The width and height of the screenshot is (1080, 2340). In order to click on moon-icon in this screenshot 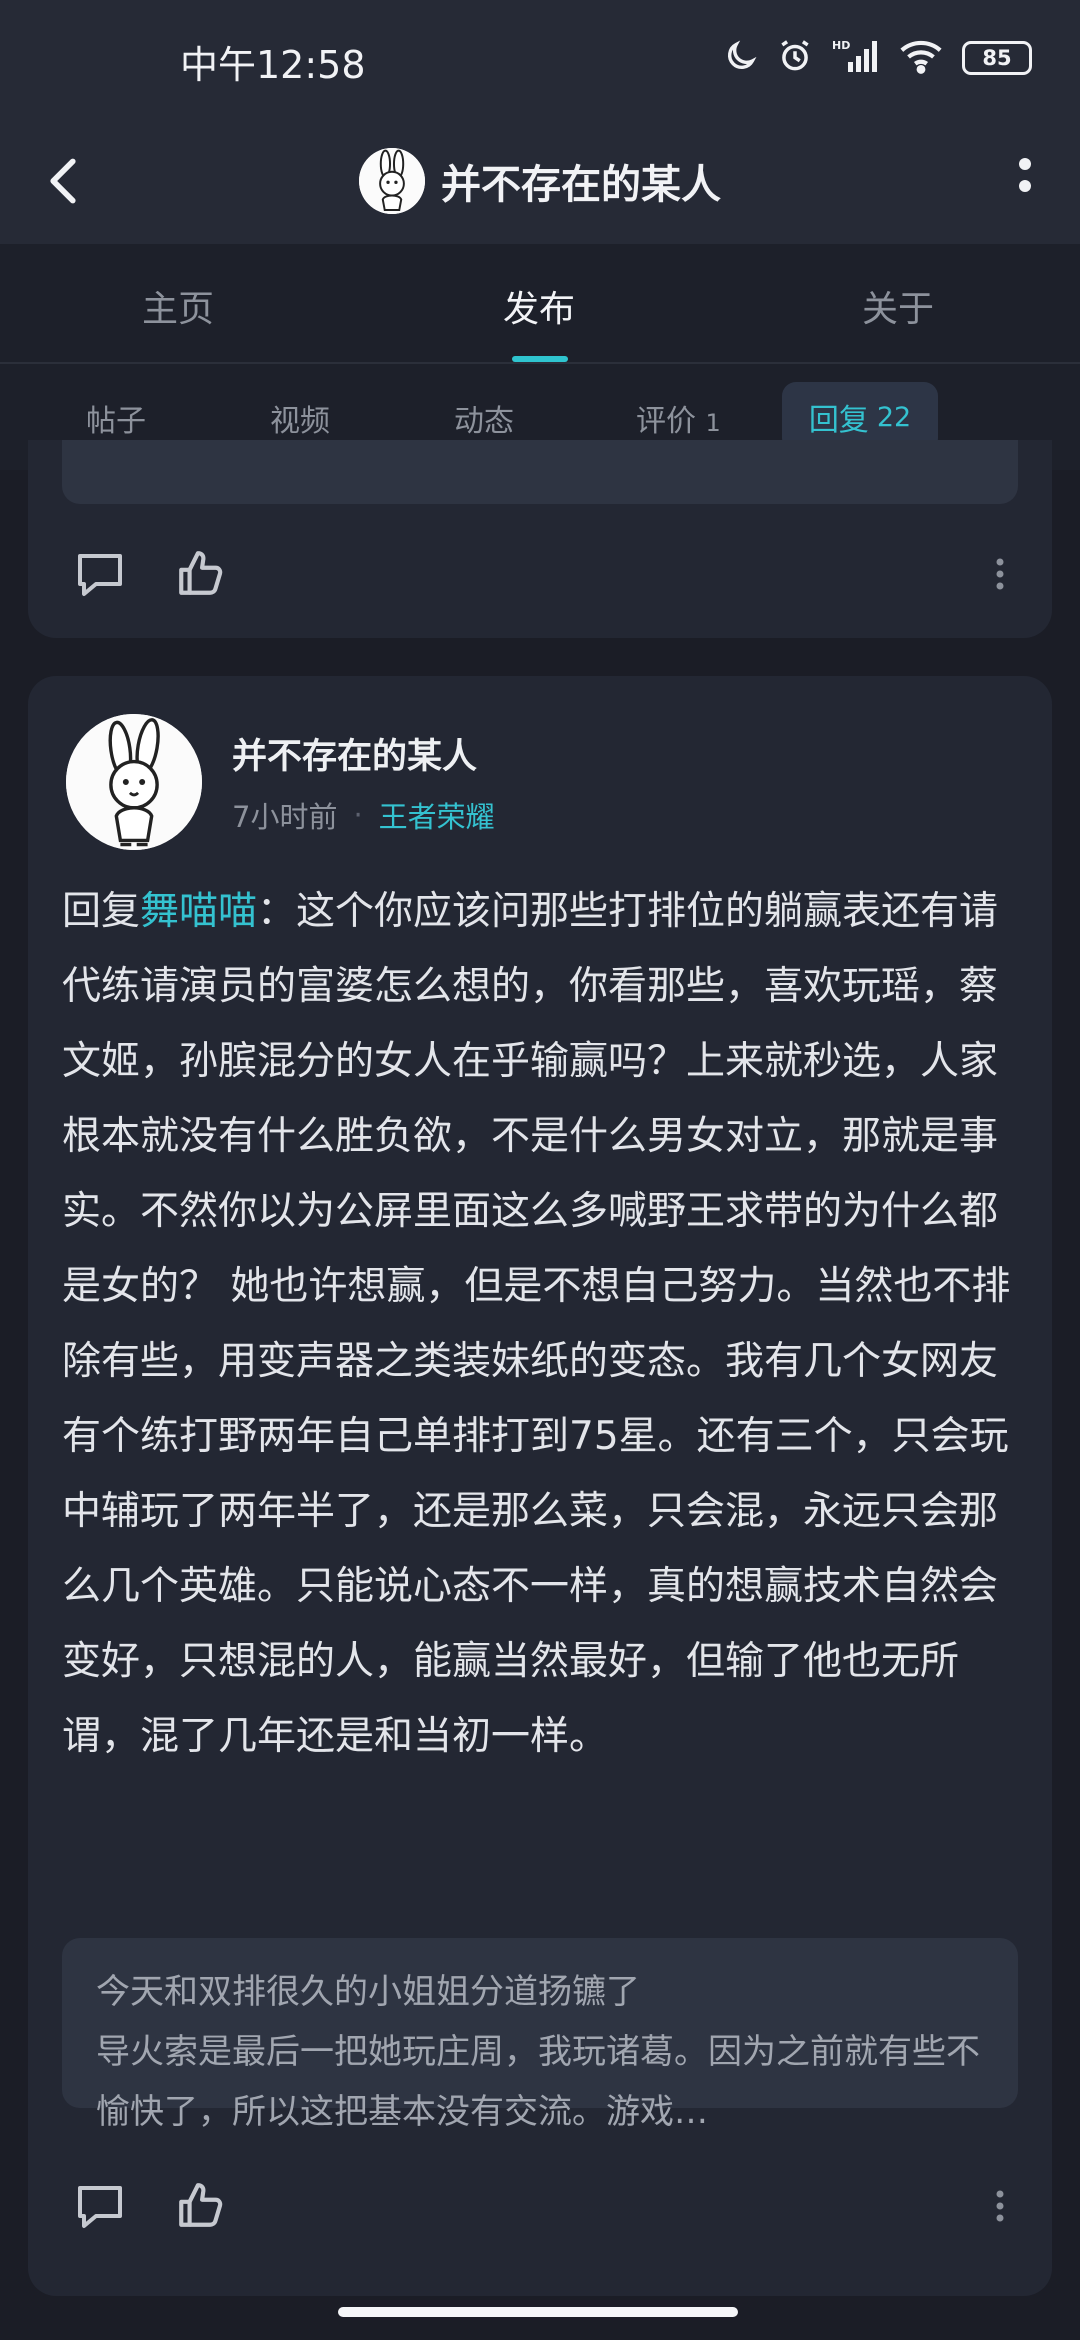, I will do `click(741, 58)`.